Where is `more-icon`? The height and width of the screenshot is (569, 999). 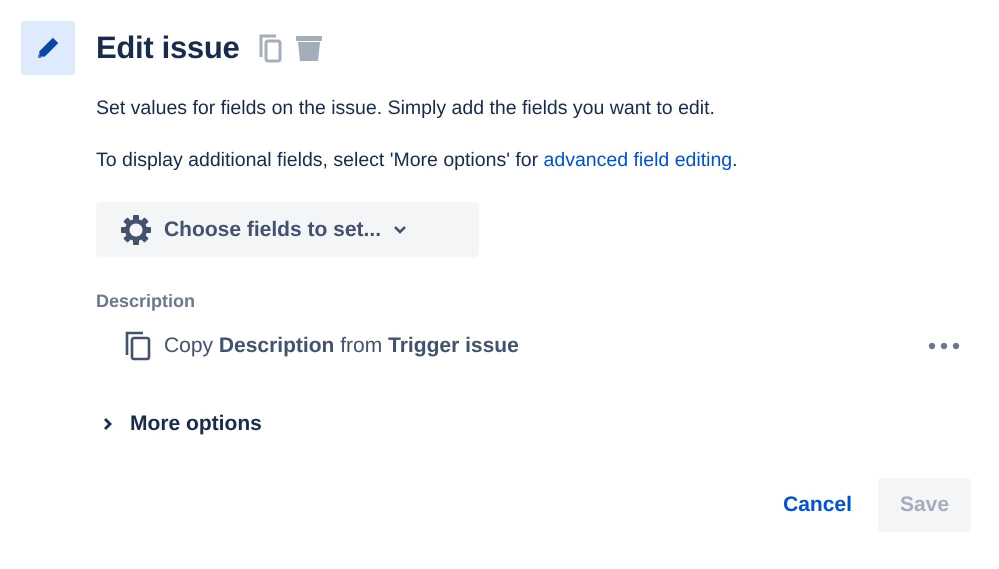
more-icon is located at coordinates (944, 346).